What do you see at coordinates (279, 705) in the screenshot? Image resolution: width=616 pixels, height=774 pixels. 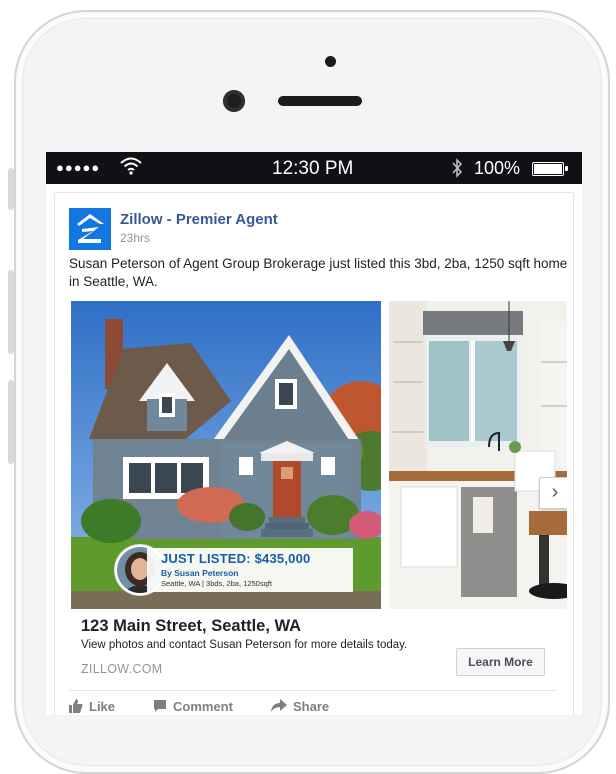 I see `share-icon` at bounding box center [279, 705].